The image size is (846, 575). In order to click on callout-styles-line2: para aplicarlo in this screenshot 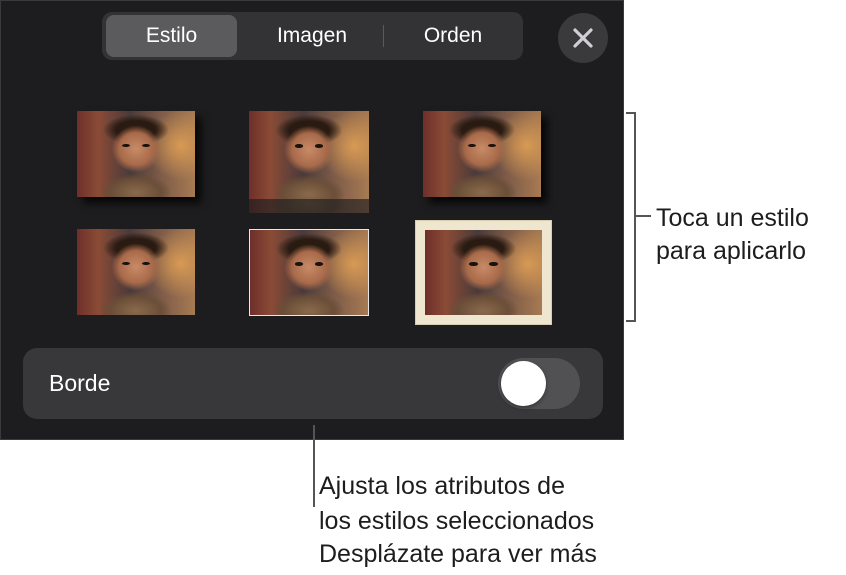, I will do `click(731, 251)`.